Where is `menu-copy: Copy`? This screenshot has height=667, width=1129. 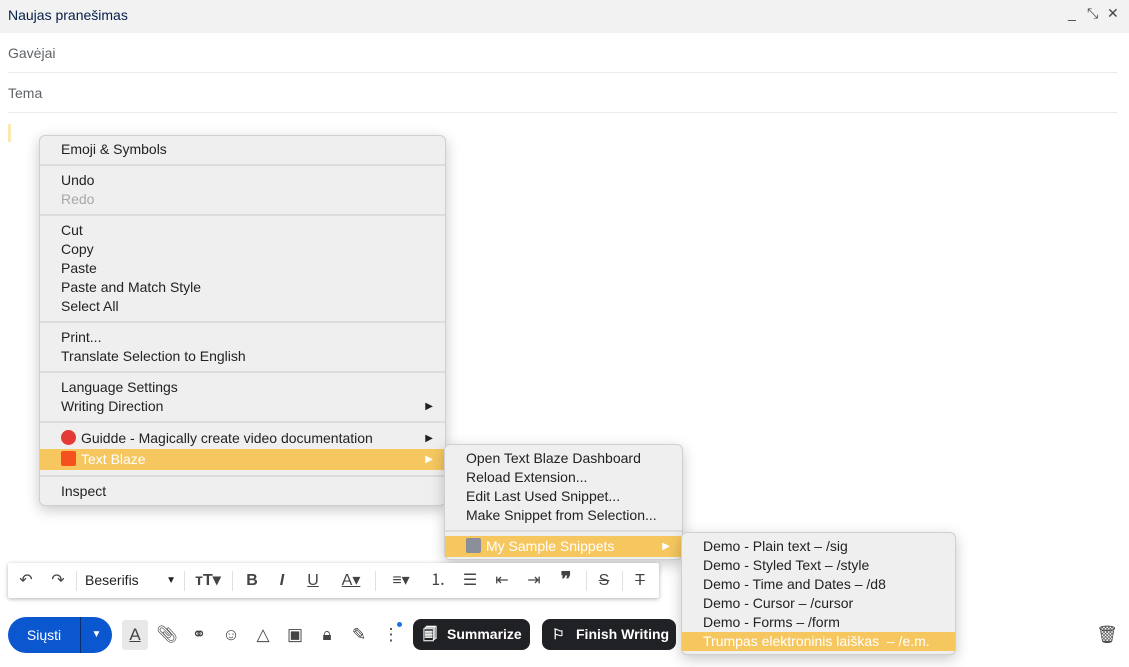 menu-copy: Copy is located at coordinates (242, 249).